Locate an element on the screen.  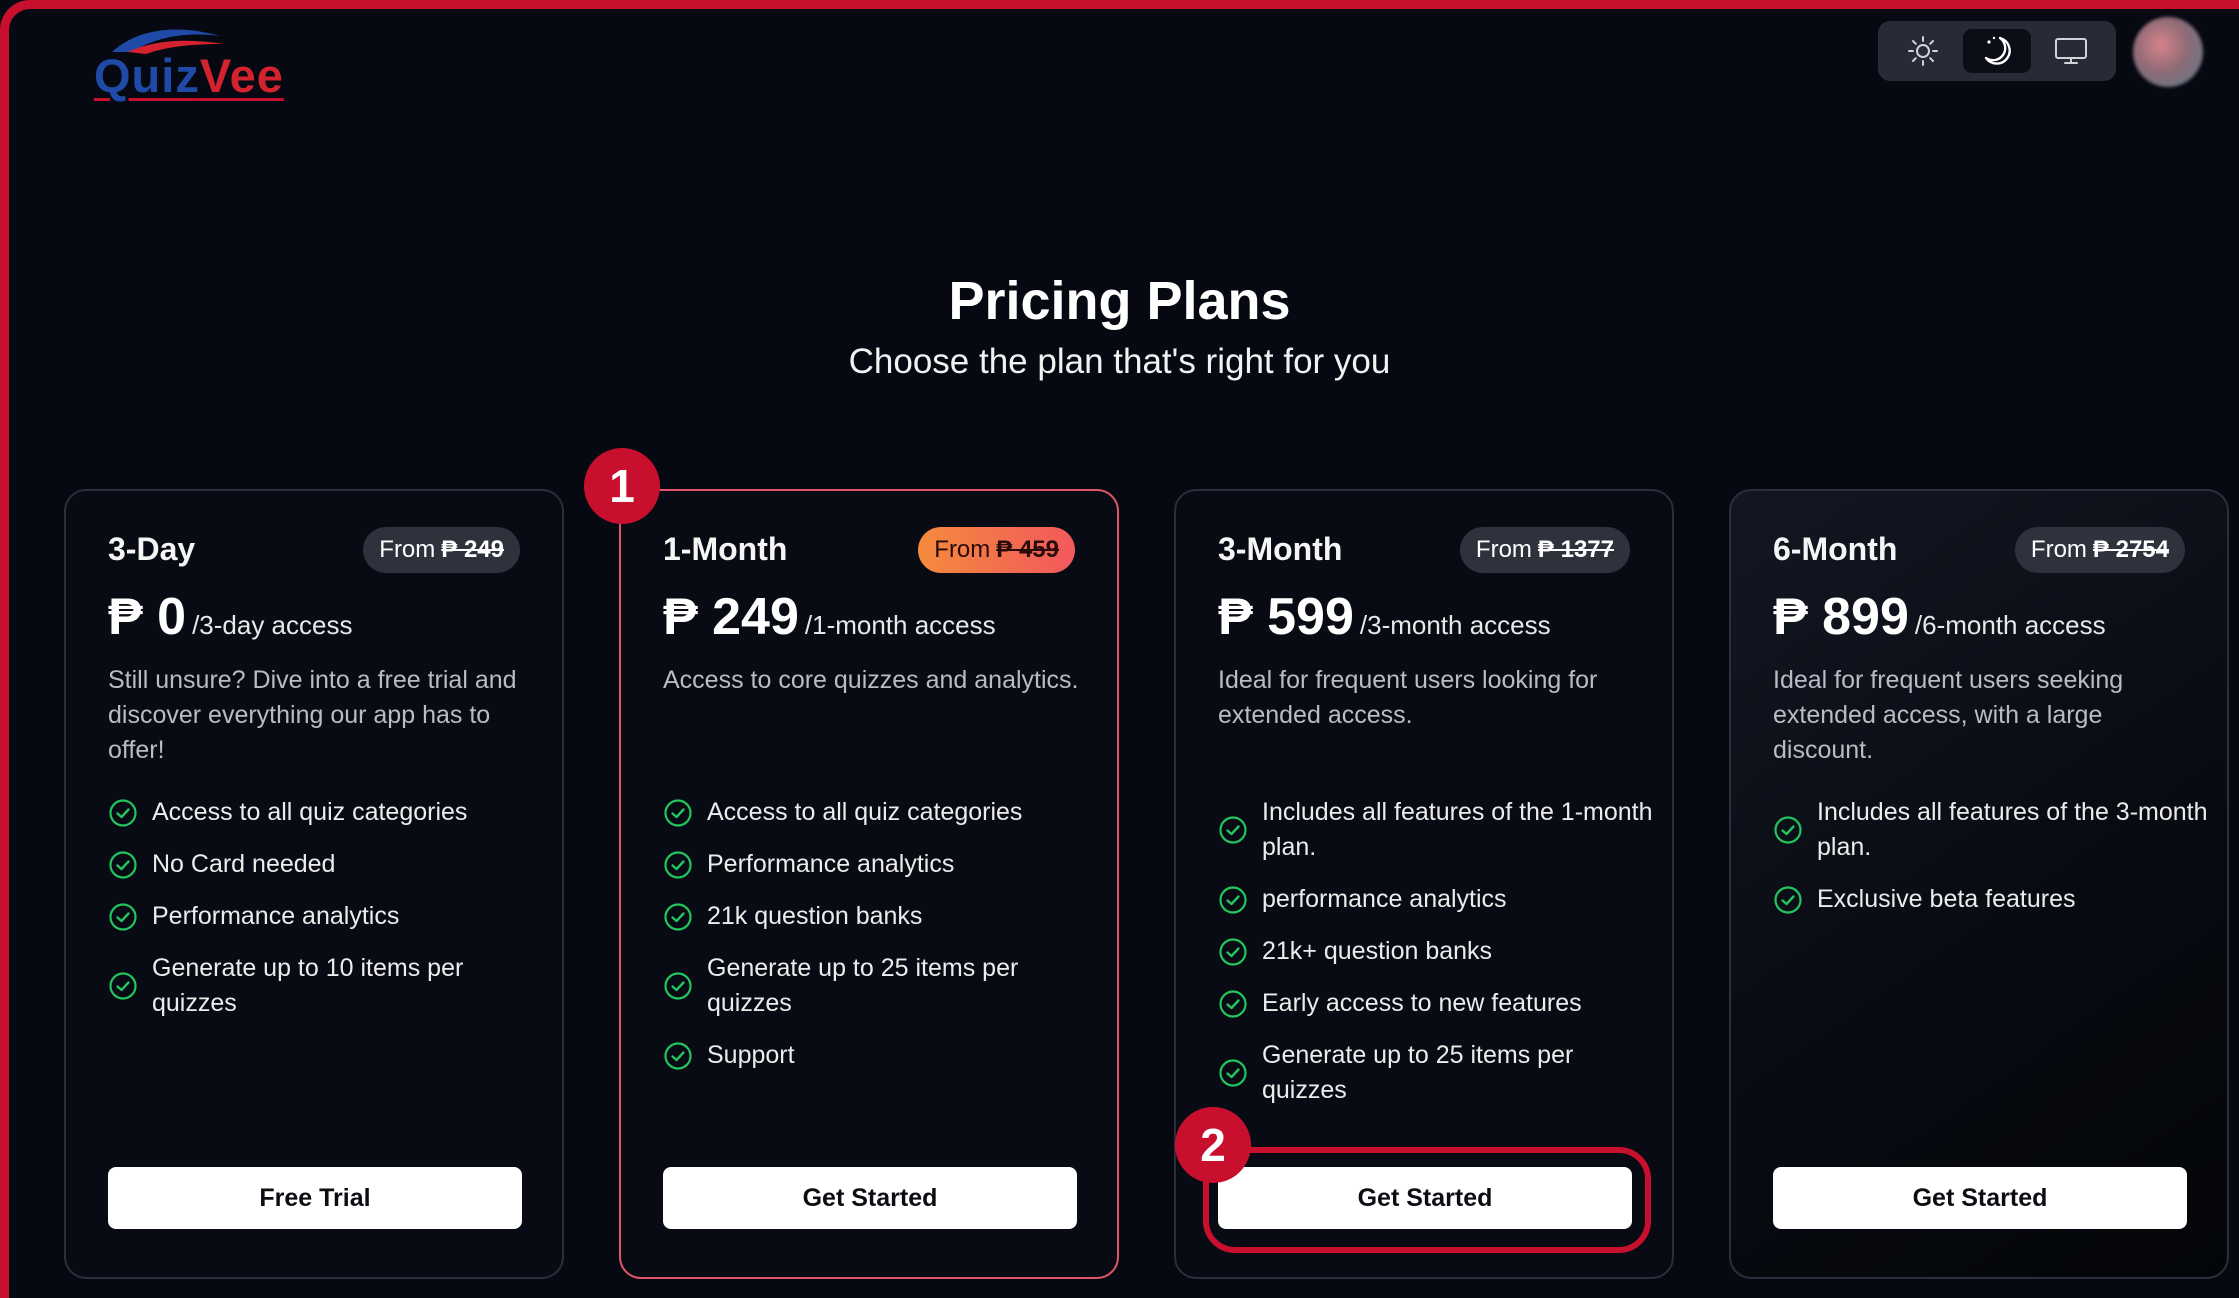
from-price-badge: From ₱ 459 is located at coordinates (996, 550).